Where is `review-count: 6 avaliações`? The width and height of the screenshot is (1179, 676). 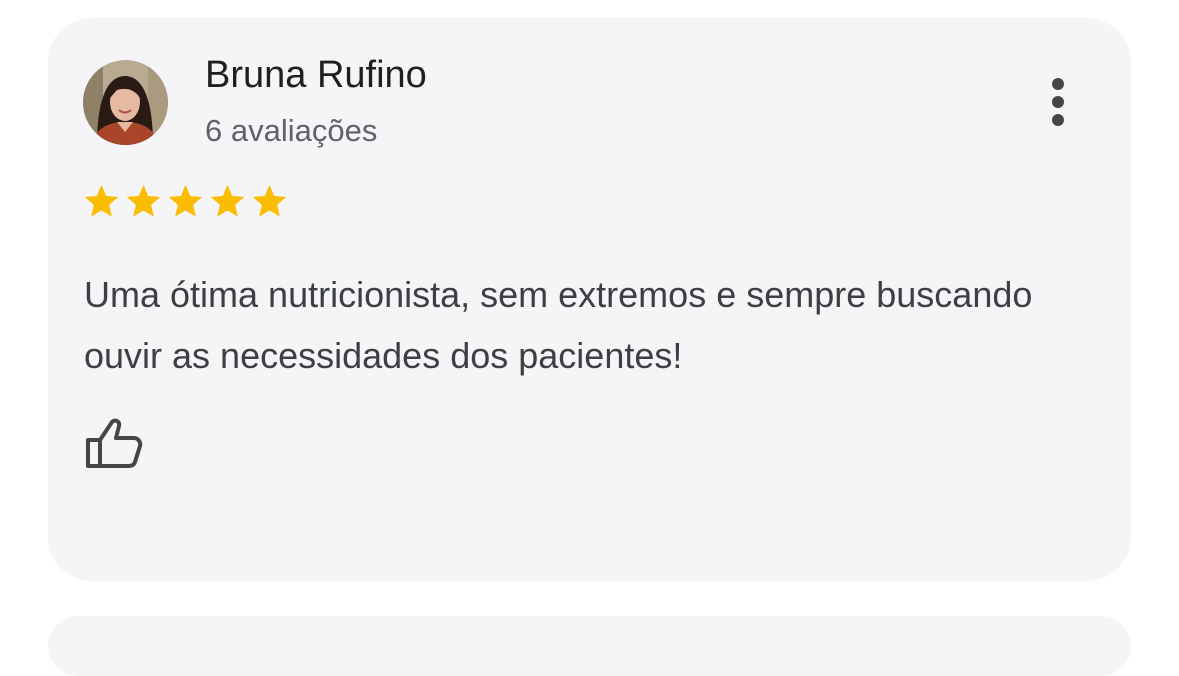
review-count: 6 avaliações is located at coordinates (291, 130).